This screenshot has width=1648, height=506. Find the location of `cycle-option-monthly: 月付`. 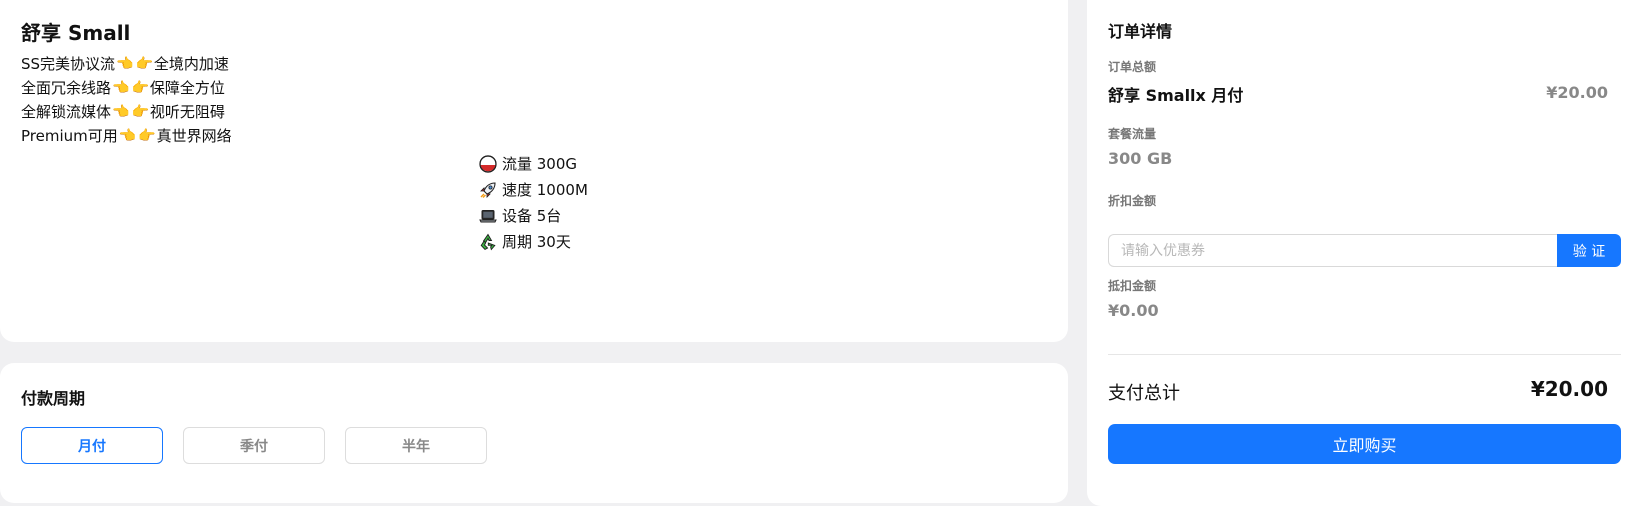

cycle-option-monthly: 月付 is located at coordinates (92, 445).